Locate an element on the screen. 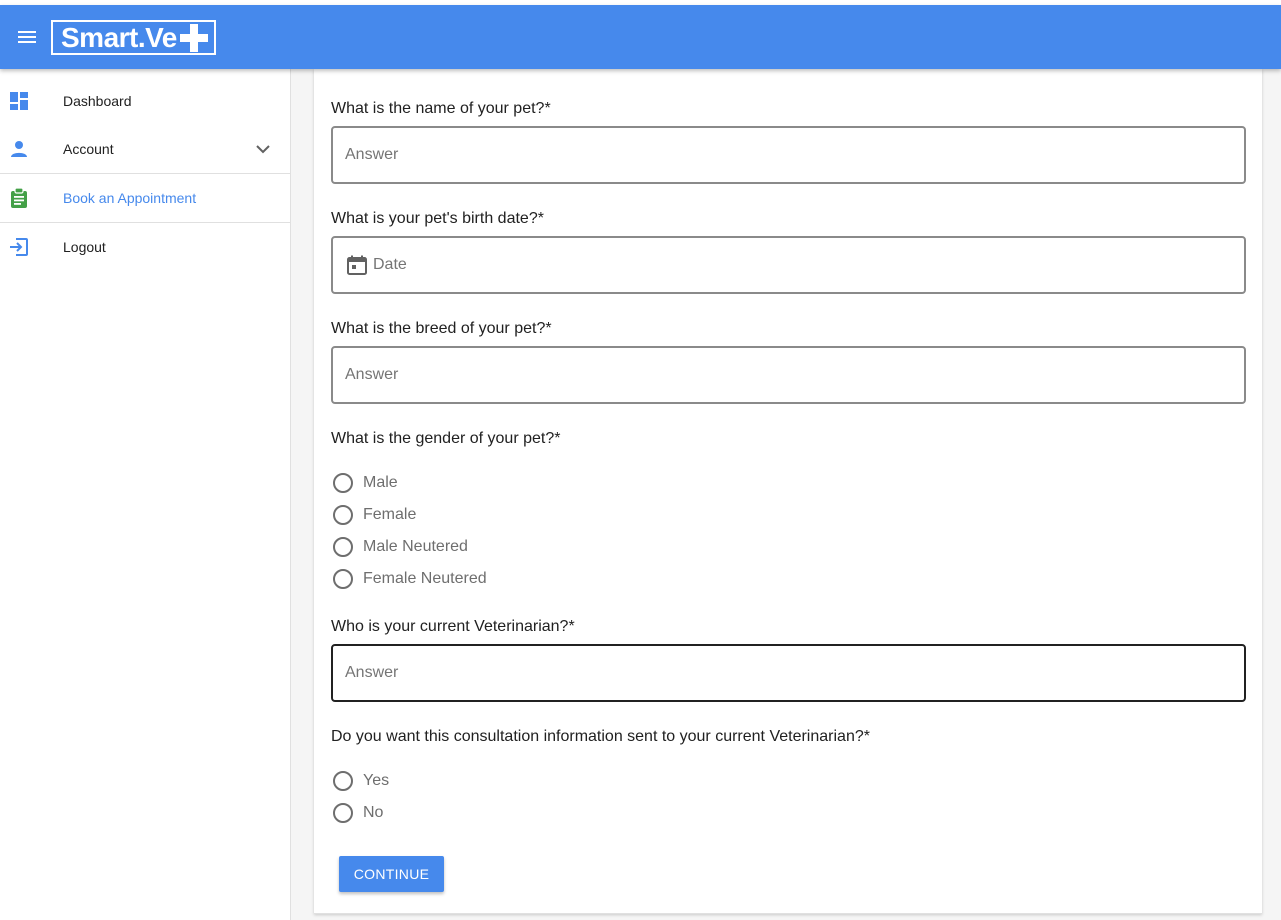  calendar-icon is located at coordinates (357, 265).